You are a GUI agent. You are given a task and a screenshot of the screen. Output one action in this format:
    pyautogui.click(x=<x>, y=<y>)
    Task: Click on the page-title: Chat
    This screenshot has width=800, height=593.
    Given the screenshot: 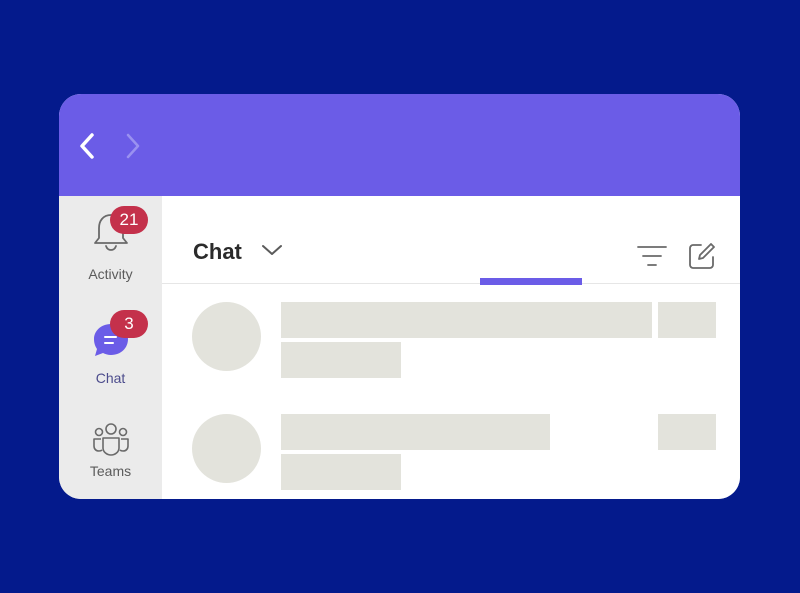 What is the action you would take?
    pyautogui.click(x=217, y=251)
    